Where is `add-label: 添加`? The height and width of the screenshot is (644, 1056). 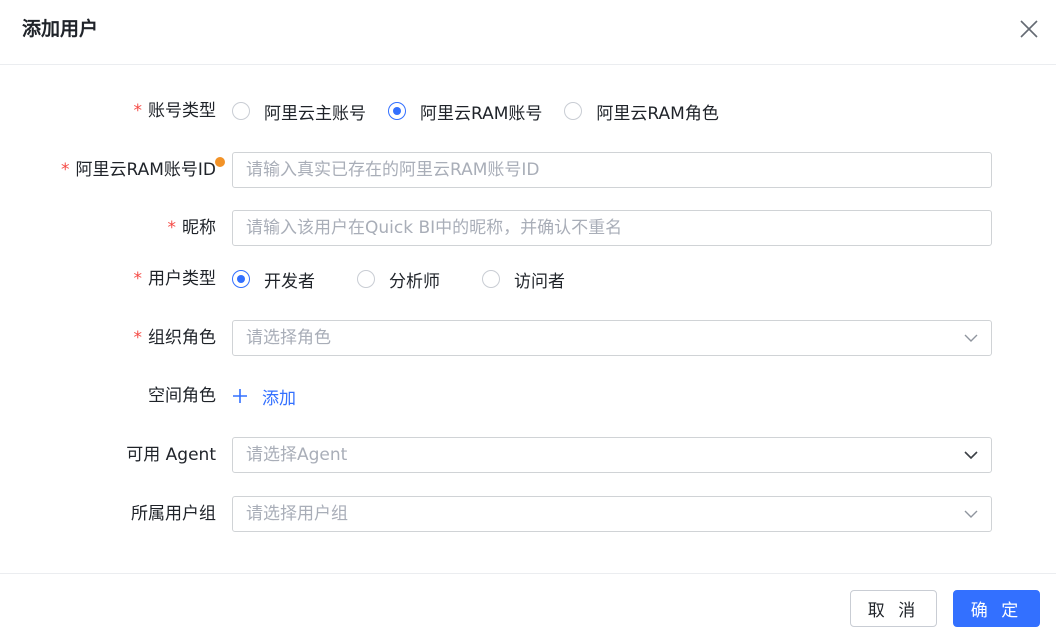
add-label: 添加 is located at coordinates (279, 398).